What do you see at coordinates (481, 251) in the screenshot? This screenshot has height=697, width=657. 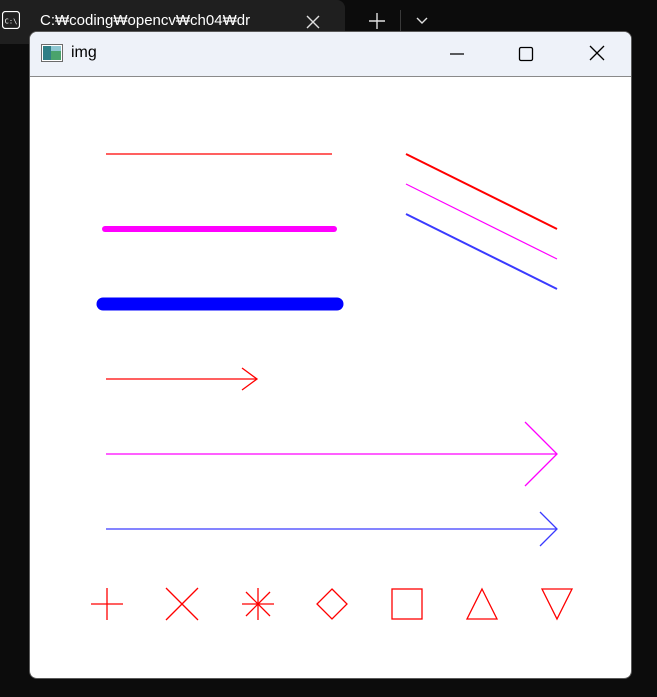 I see `blue-diagonal-line` at bounding box center [481, 251].